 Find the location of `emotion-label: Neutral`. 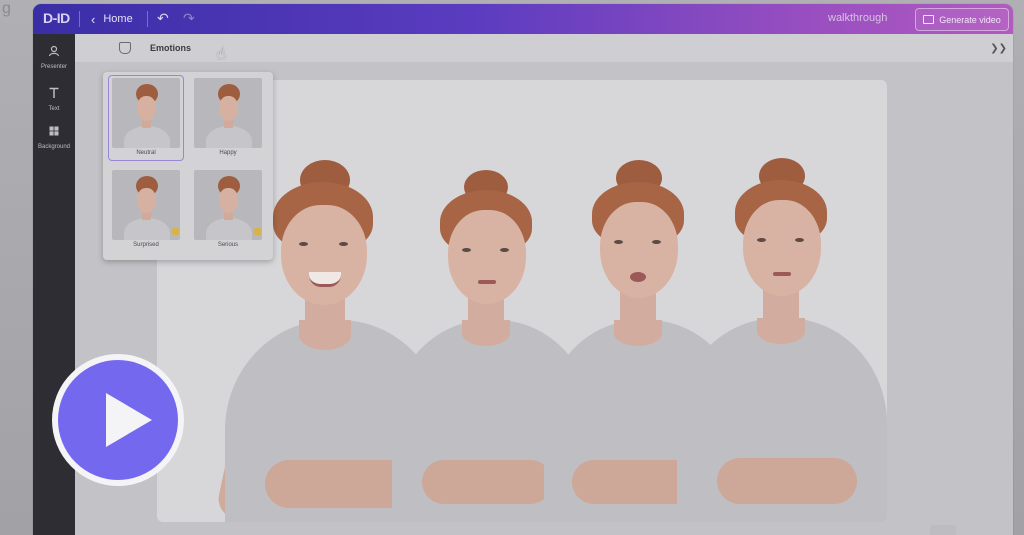

emotion-label: Neutral is located at coordinates (146, 153).